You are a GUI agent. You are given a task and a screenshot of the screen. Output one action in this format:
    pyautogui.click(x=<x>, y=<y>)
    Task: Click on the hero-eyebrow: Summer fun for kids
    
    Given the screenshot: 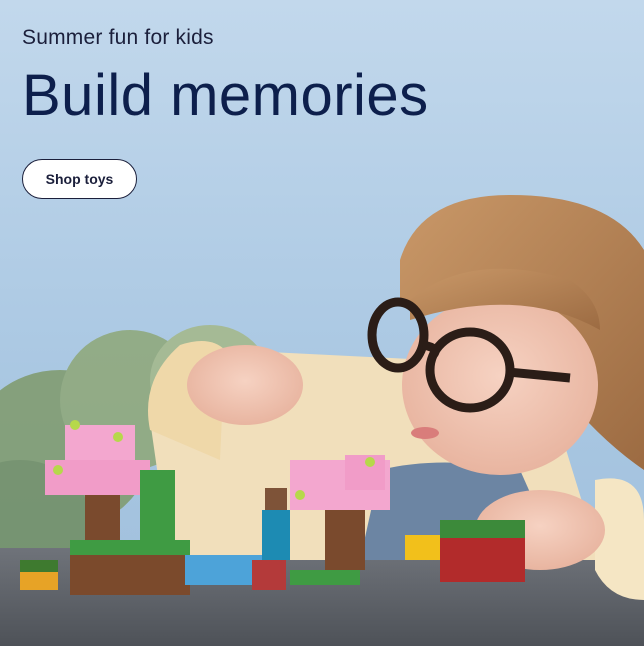 What is the action you would take?
    pyautogui.click(x=118, y=37)
    